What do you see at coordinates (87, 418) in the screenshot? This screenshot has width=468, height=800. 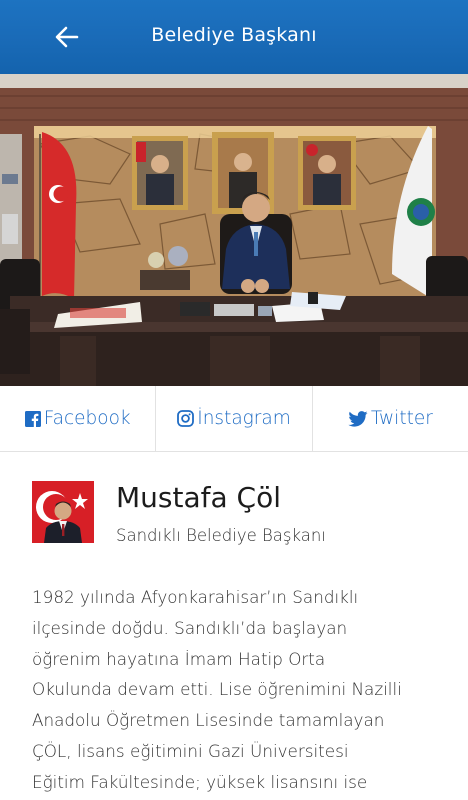 I see `facebook-label: Facebook` at bounding box center [87, 418].